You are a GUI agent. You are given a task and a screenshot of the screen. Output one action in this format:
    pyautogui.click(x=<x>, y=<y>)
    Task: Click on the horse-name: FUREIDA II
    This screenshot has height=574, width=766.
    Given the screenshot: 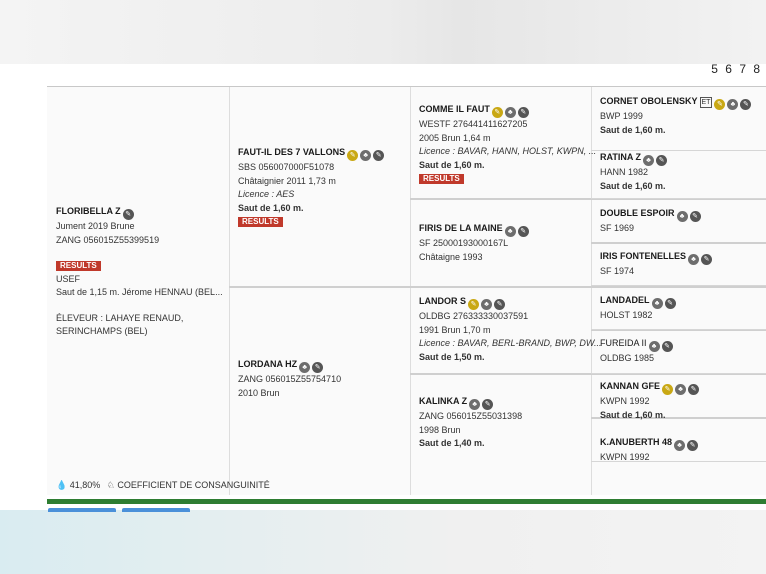 What is the action you would take?
    pyautogui.click(x=623, y=343)
    